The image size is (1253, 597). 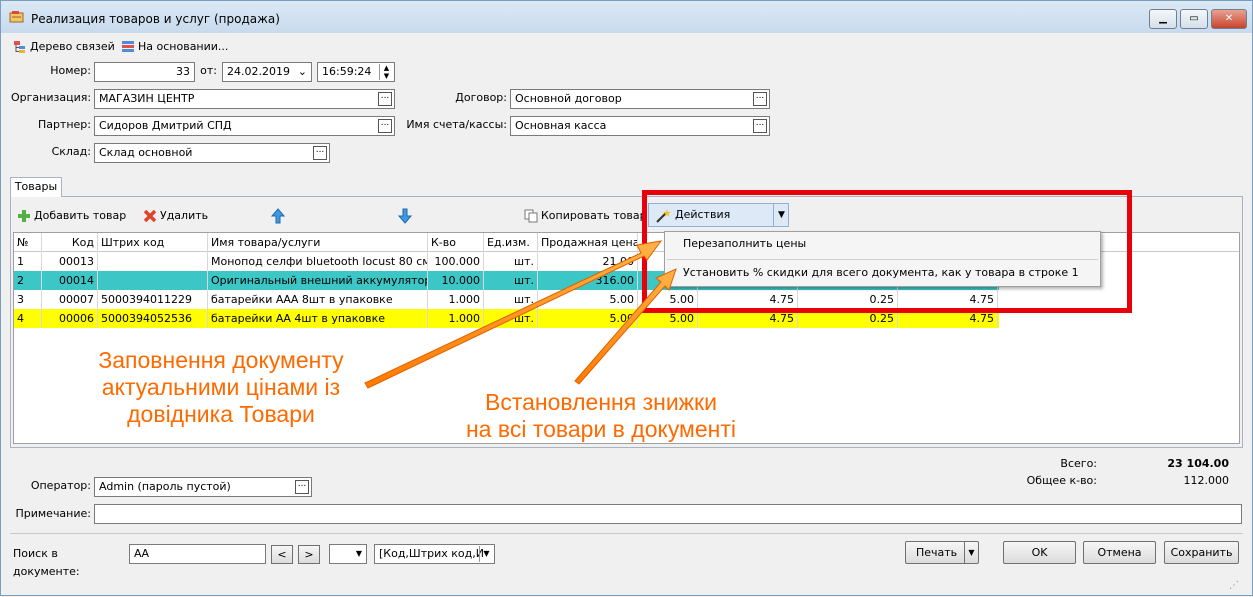 I want to click on resize-grip-icon: ⋰, so click(x=1236, y=586).